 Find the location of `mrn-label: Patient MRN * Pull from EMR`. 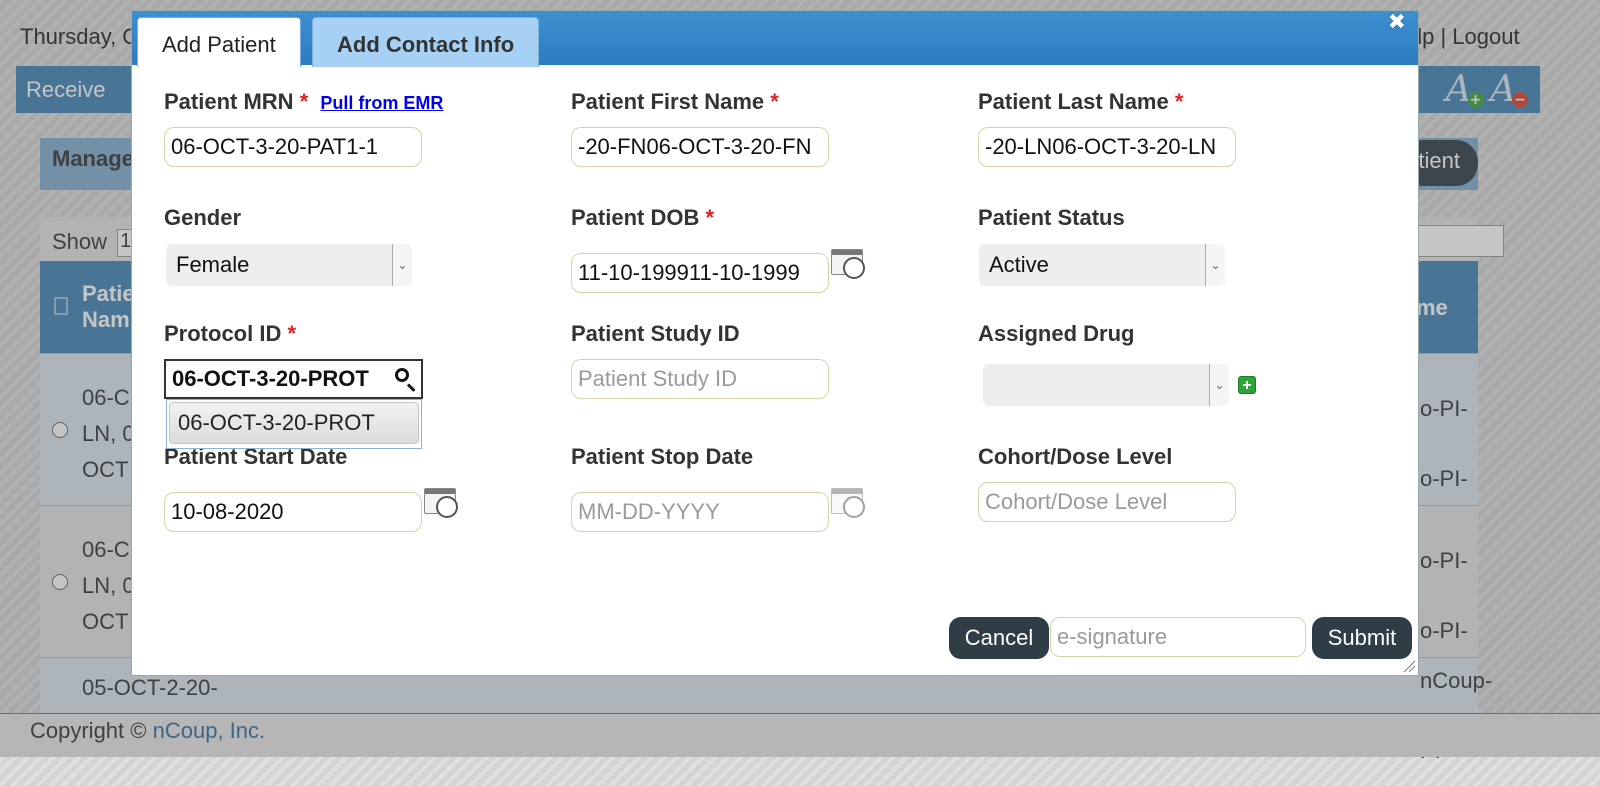

mrn-label: Patient MRN * Pull from EMR is located at coordinates (303, 102).